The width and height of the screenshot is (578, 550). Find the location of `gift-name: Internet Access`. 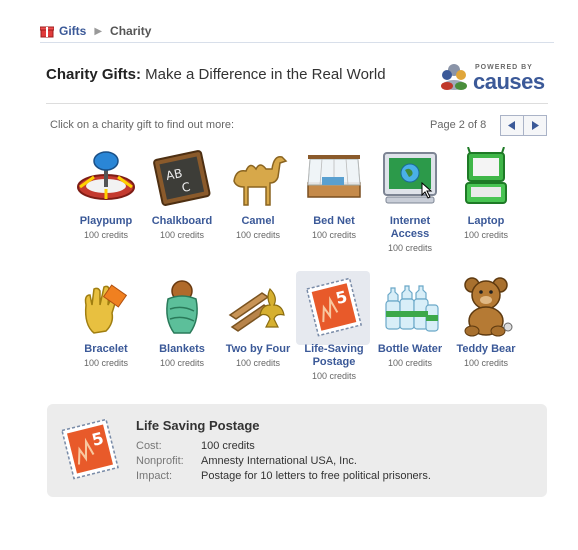

gift-name: Internet Access is located at coordinates (410, 227).